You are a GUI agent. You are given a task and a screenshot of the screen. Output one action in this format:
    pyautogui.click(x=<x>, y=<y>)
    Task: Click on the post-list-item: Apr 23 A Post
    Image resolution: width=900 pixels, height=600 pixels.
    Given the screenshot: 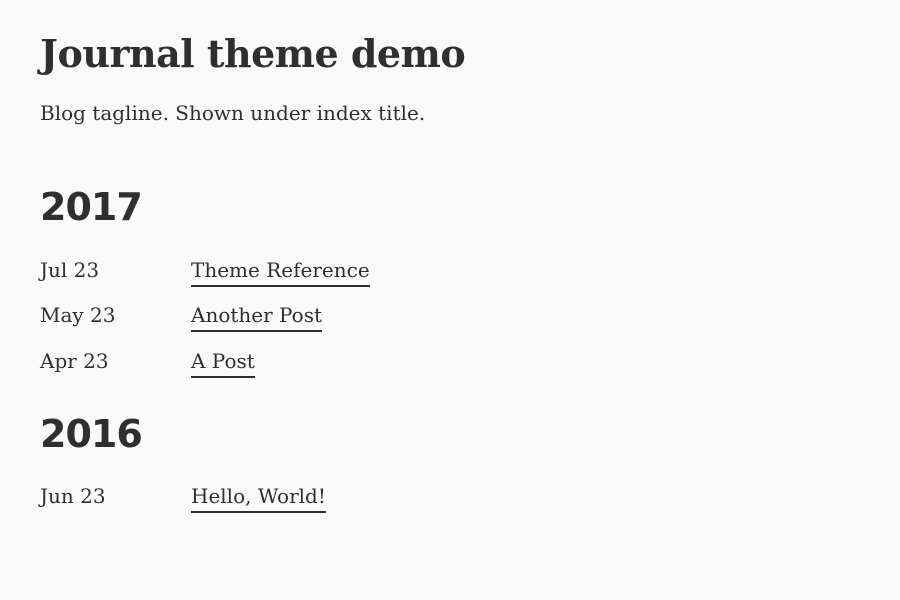 What is the action you would take?
    pyautogui.click(x=340, y=363)
    